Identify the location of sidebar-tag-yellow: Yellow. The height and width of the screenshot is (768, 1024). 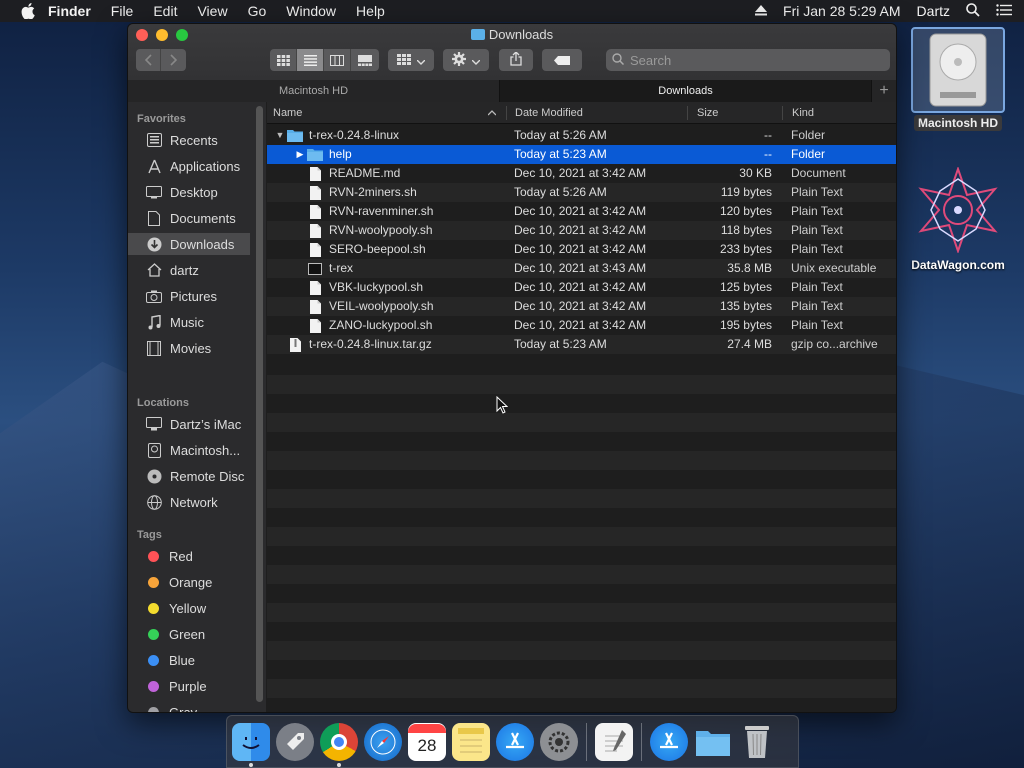
(189, 608).